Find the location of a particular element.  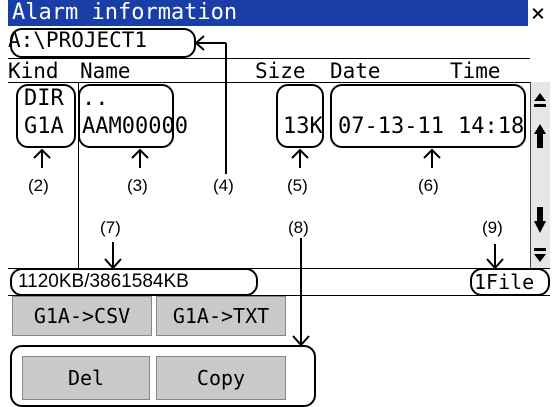

annotation-7: (7) is located at coordinates (110, 227).